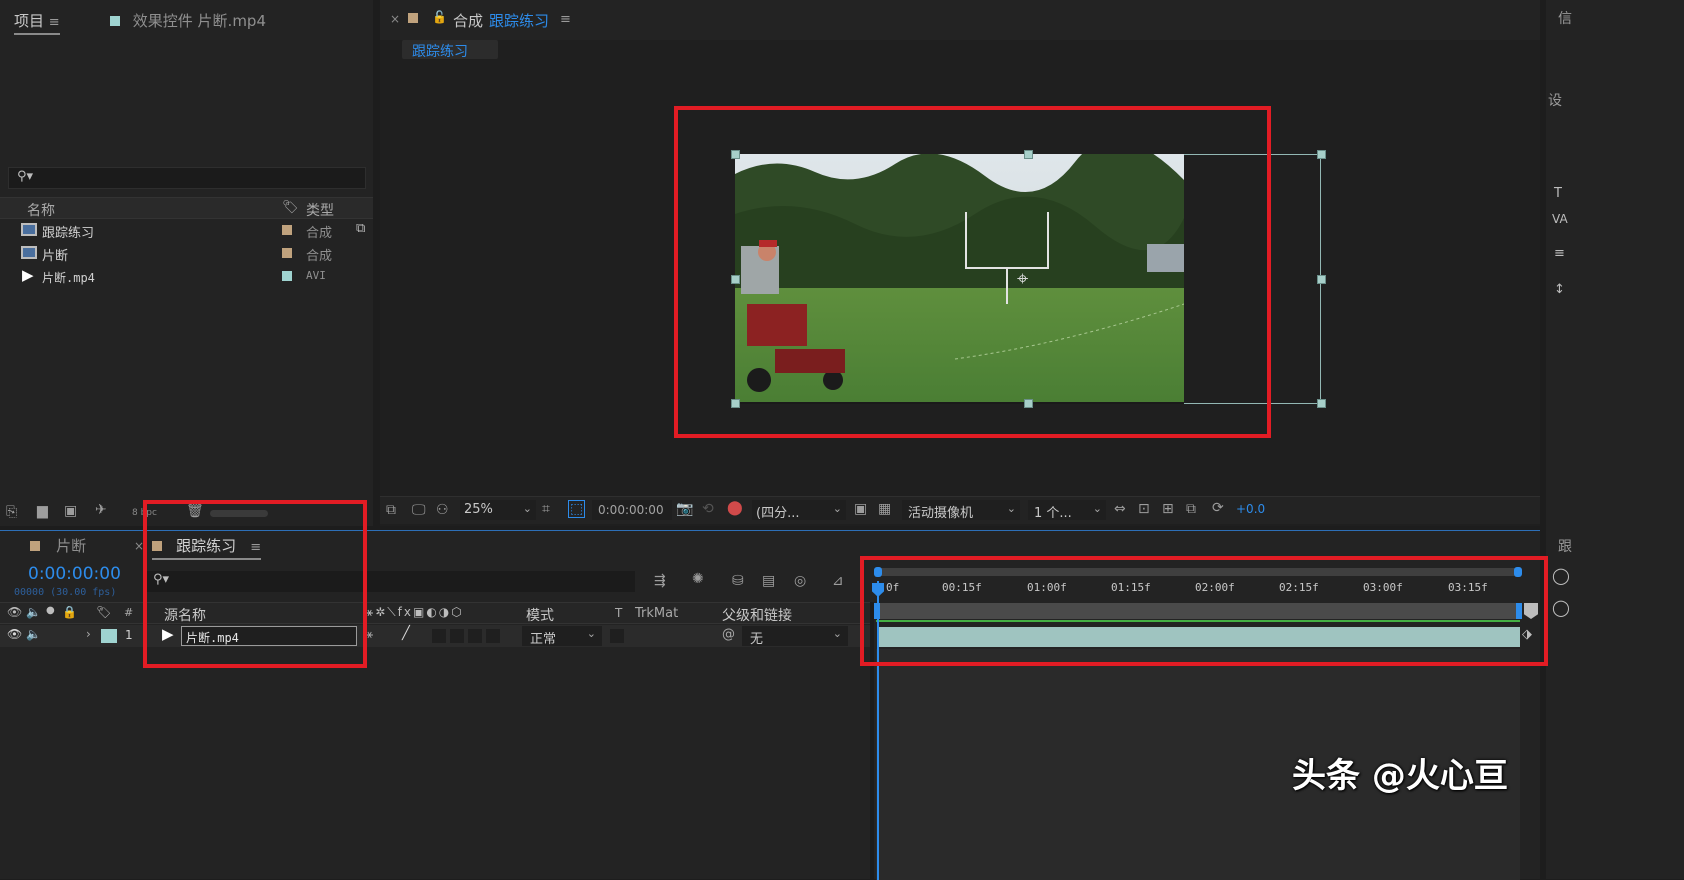  Describe the element at coordinates (29, 21) in the screenshot. I see `tab-project-label: 项目` at that location.